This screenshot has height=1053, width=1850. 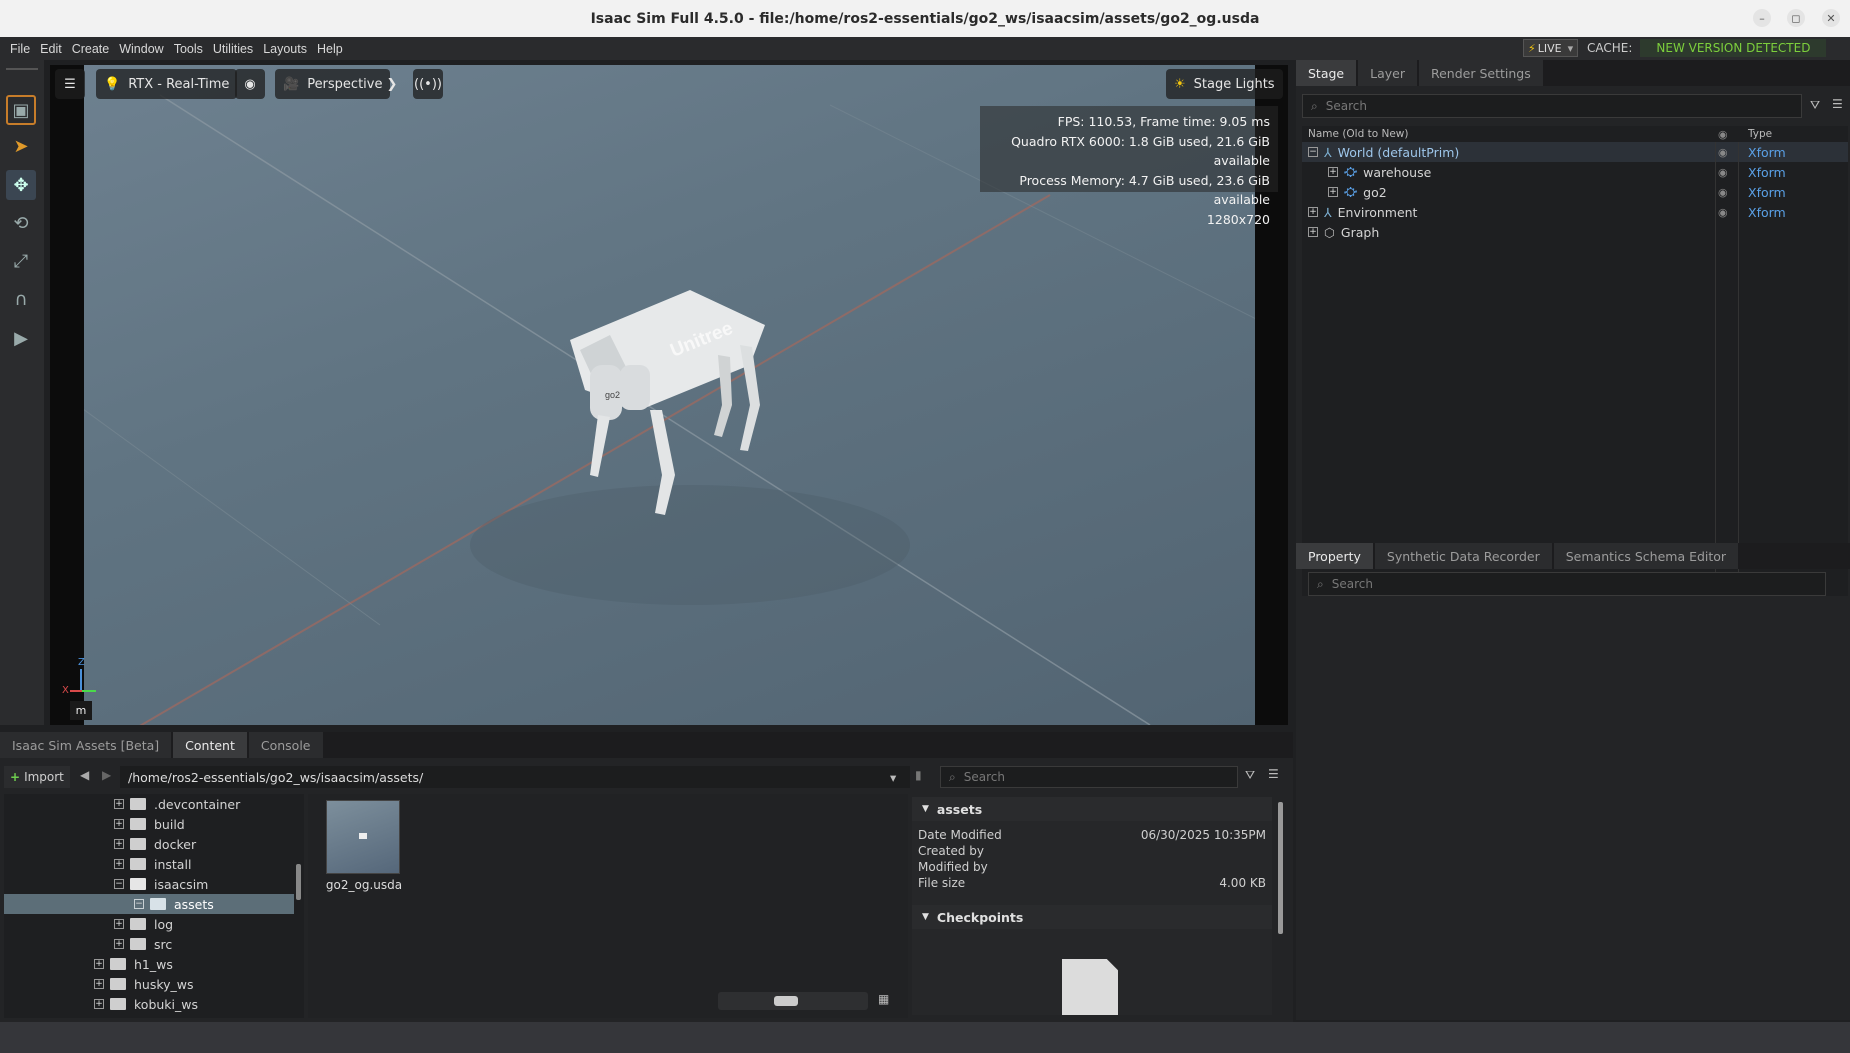 What do you see at coordinates (70, 84) in the screenshot?
I see `viewport-settings-icon: ☰` at bounding box center [70, 84].